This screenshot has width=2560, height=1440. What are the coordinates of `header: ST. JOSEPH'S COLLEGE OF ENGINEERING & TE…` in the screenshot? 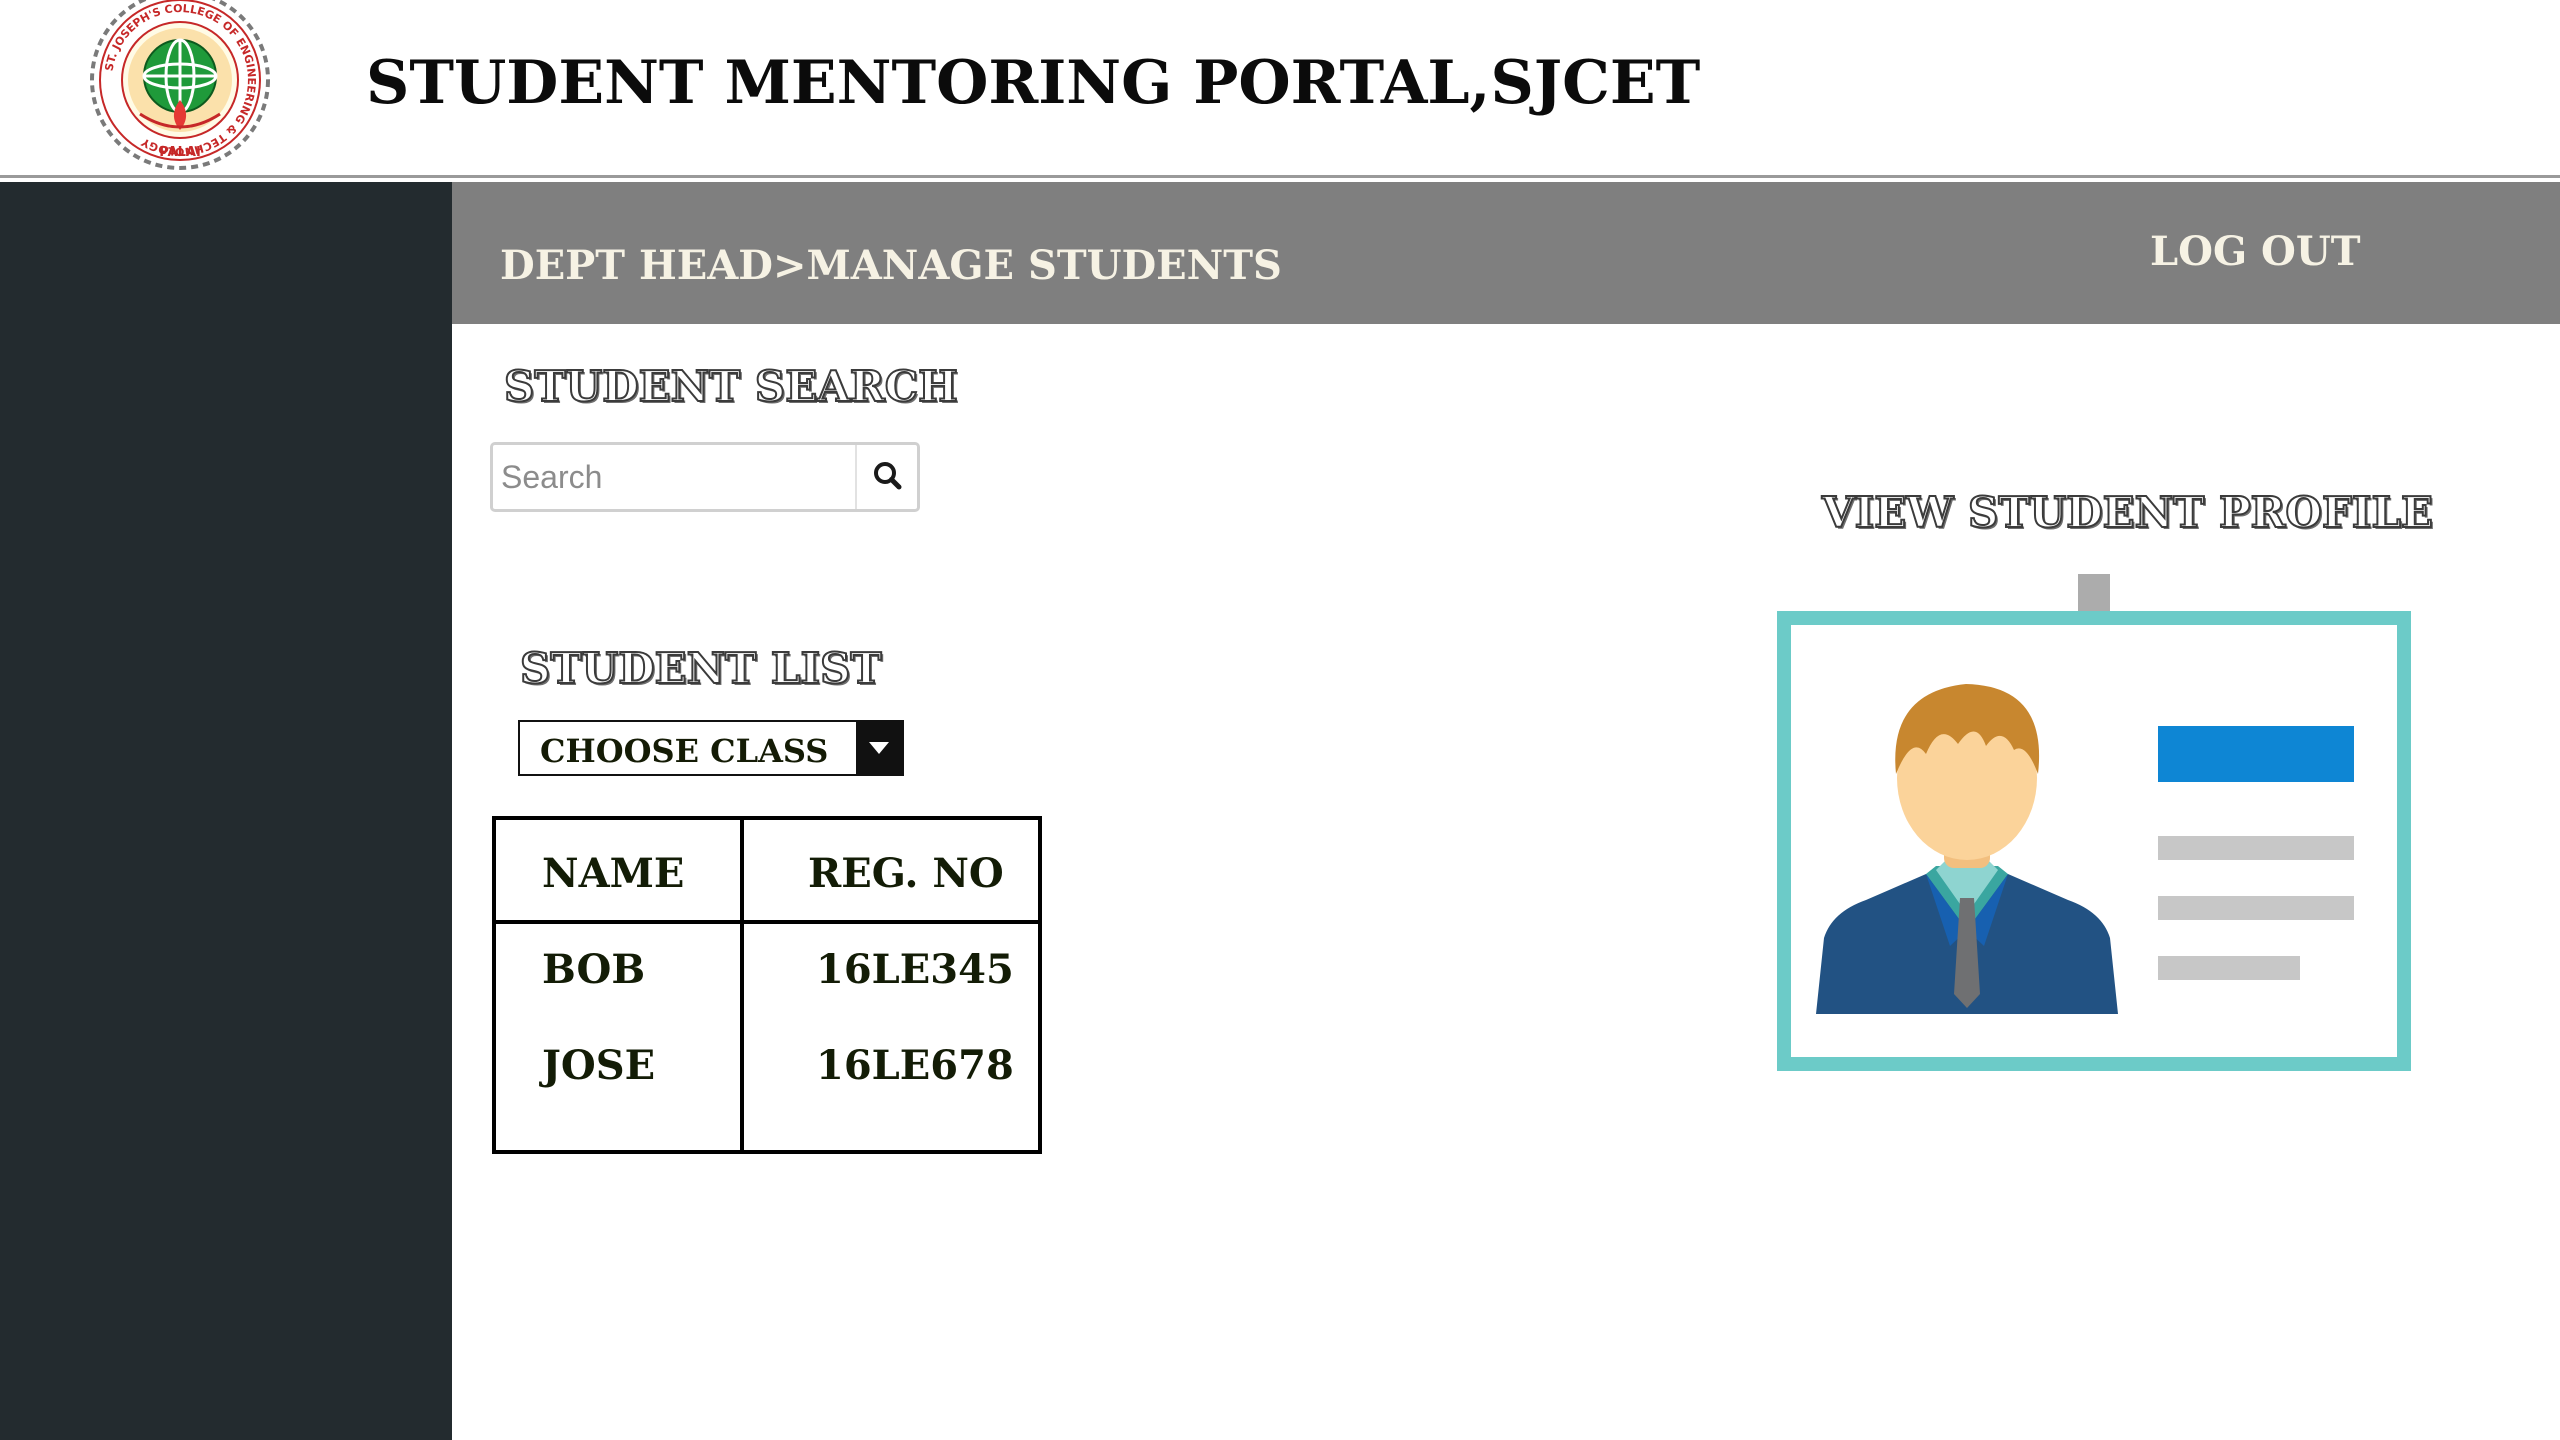 It's located at (1280, 89).